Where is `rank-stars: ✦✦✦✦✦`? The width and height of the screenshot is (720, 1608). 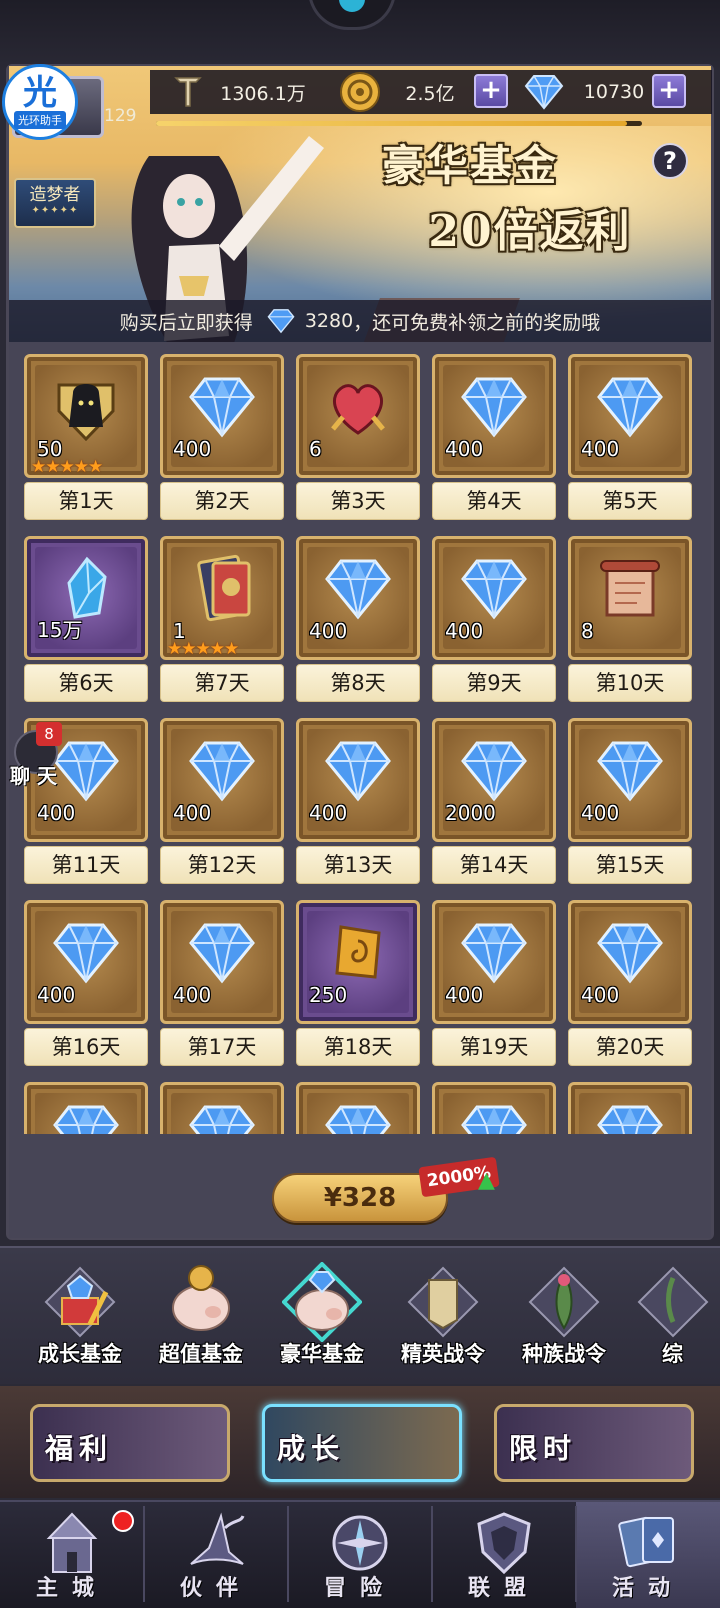
rank-stars: ✦✦✦✦✦ is located at coordinates (55, 210).